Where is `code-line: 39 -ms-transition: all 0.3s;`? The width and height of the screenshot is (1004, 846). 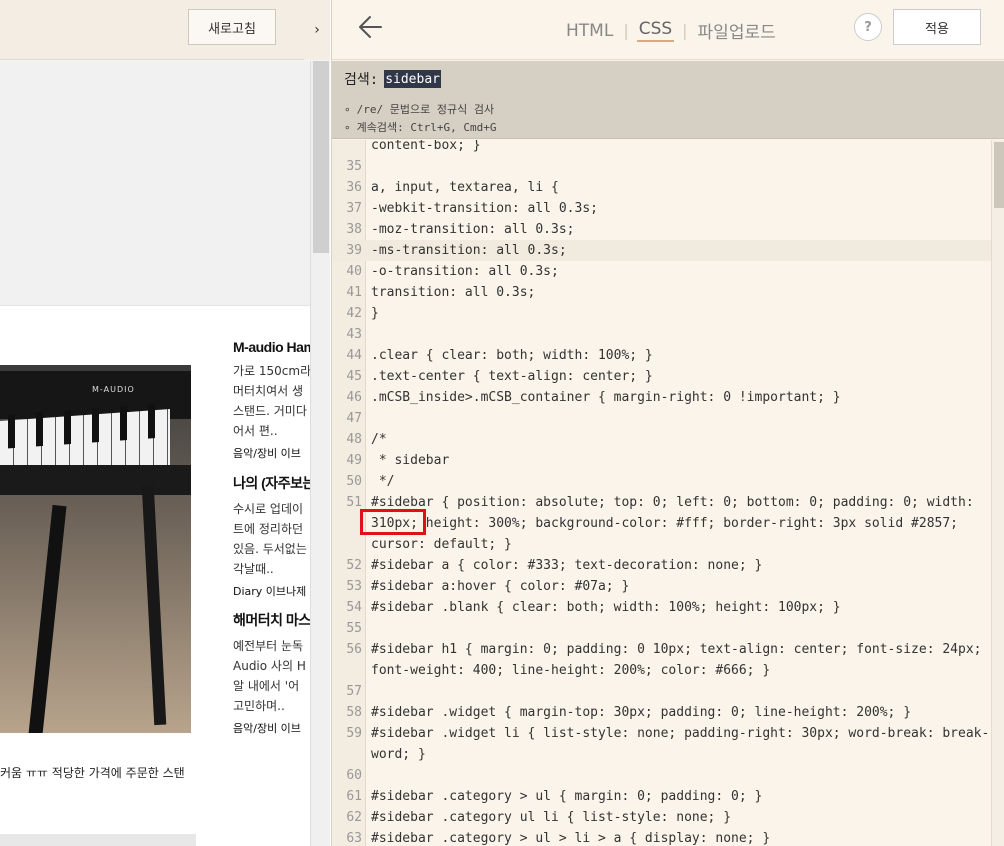 code-line: 39 -ms-transition: all 0.3s; is located at coordinates (661, 250).